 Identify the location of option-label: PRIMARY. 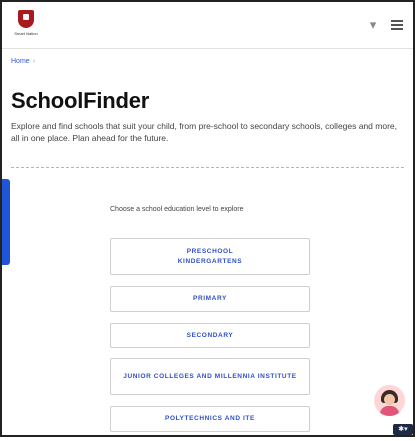
(210, 298).